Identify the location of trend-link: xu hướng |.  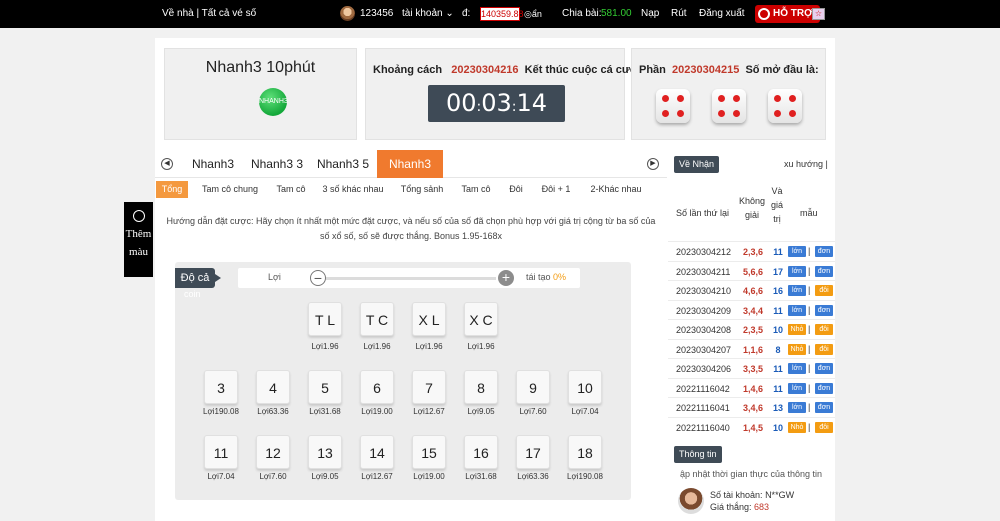
(806, 164).